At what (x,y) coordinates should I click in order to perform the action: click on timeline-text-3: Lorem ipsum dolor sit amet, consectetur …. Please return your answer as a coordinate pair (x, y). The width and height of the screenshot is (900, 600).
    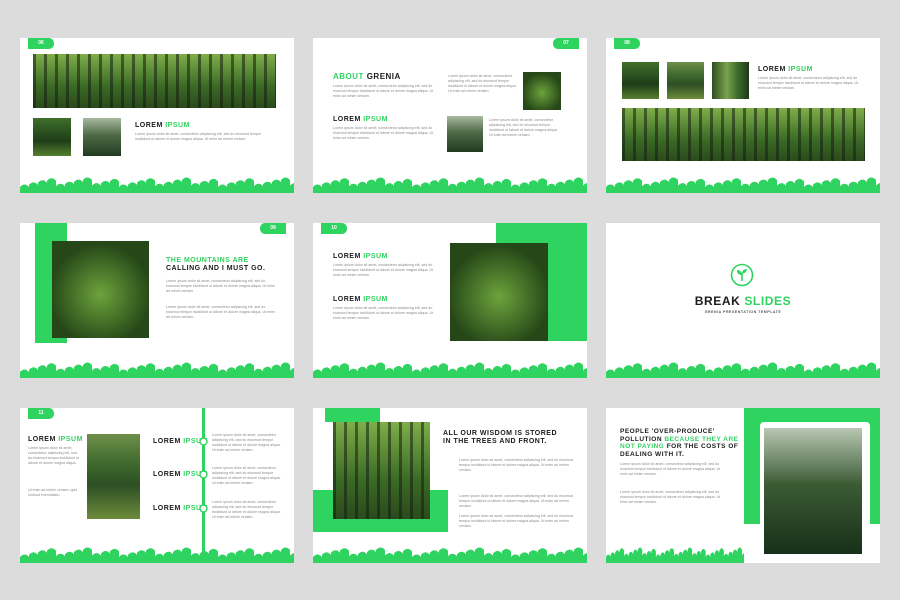
    Looking at the image, I should click on (246, 509).